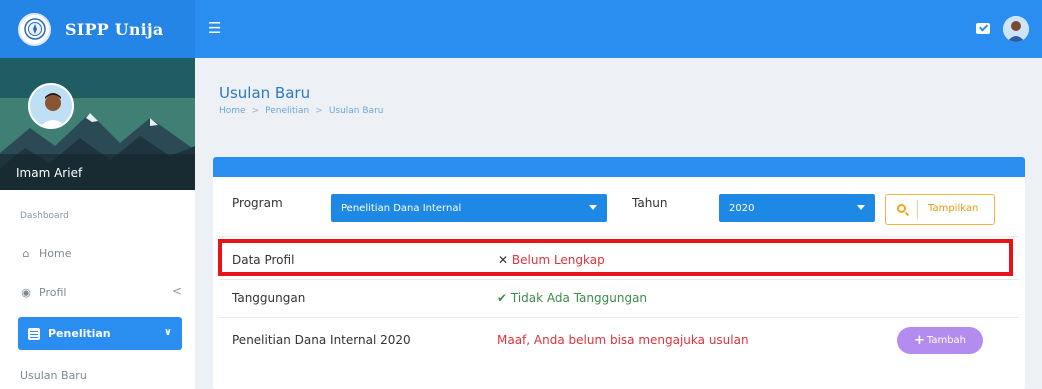 The image size is (1042, 389). Describe the element at coordinates (55, 253) in the screenshot. I see `sidebar-item-label: Home` at that location.